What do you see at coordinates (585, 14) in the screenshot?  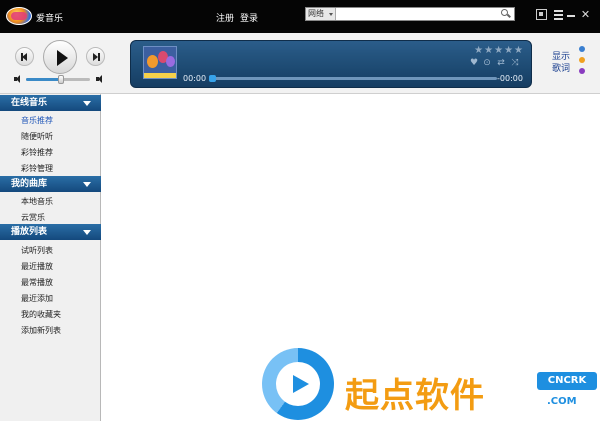 I see `close-icon: ✕` at bounding box center [585, 14].